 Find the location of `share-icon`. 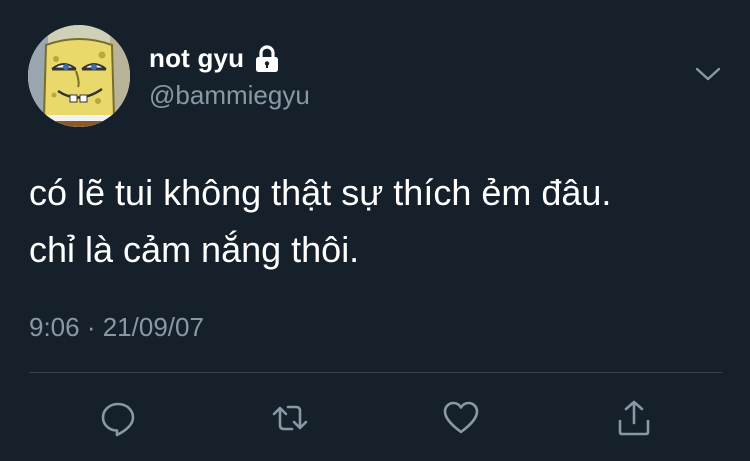

share-icon is located at coordinates (634, 418).